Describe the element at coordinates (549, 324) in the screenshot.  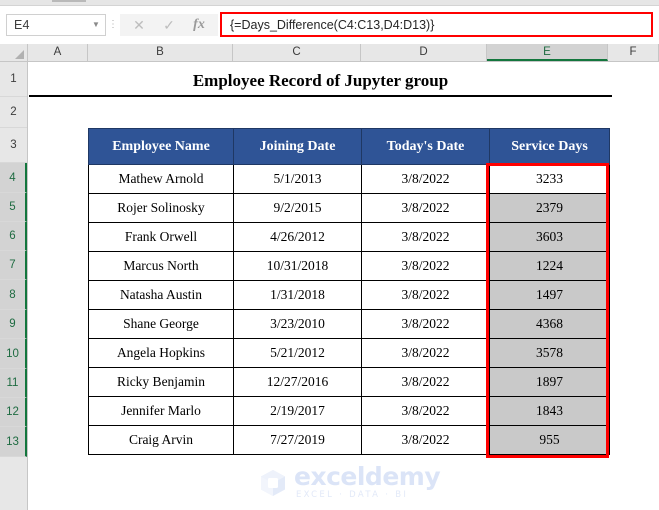
I see `cell-service-days: 4368` at that location.